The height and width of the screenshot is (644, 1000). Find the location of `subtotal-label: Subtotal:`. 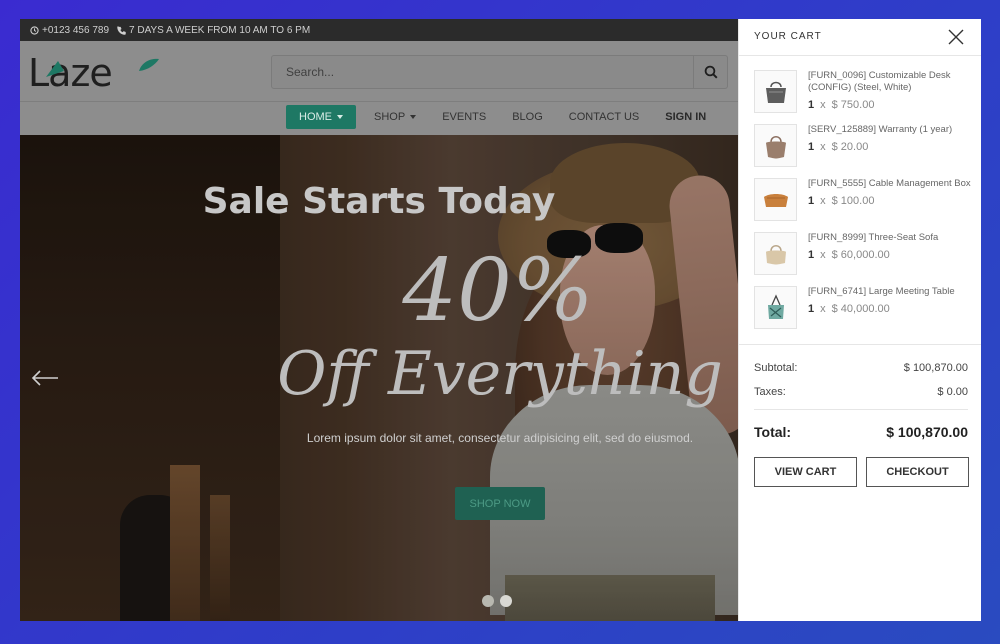

subtotal-label: Subtotal: is located at coordinates (776, 368).